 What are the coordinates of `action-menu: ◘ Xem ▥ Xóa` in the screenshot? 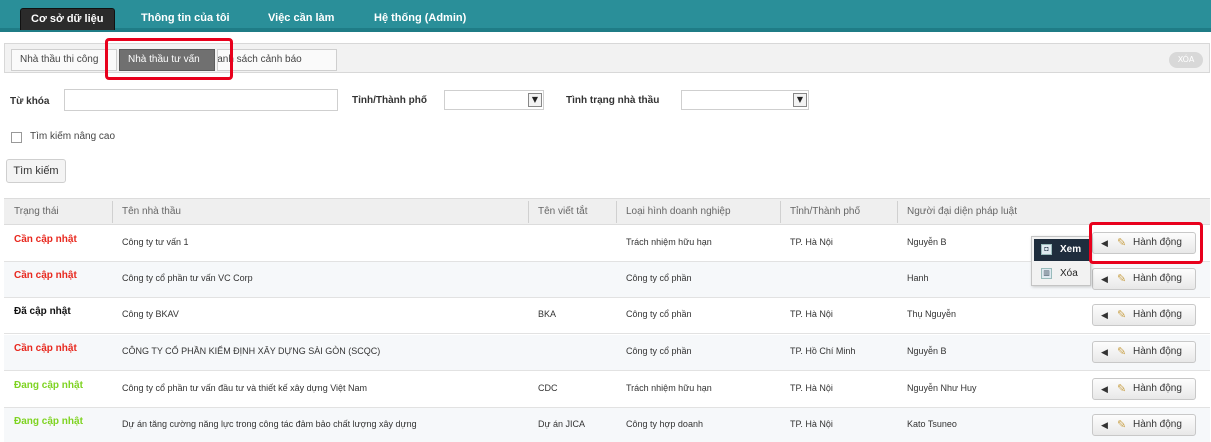 It's located at (1061, 261).